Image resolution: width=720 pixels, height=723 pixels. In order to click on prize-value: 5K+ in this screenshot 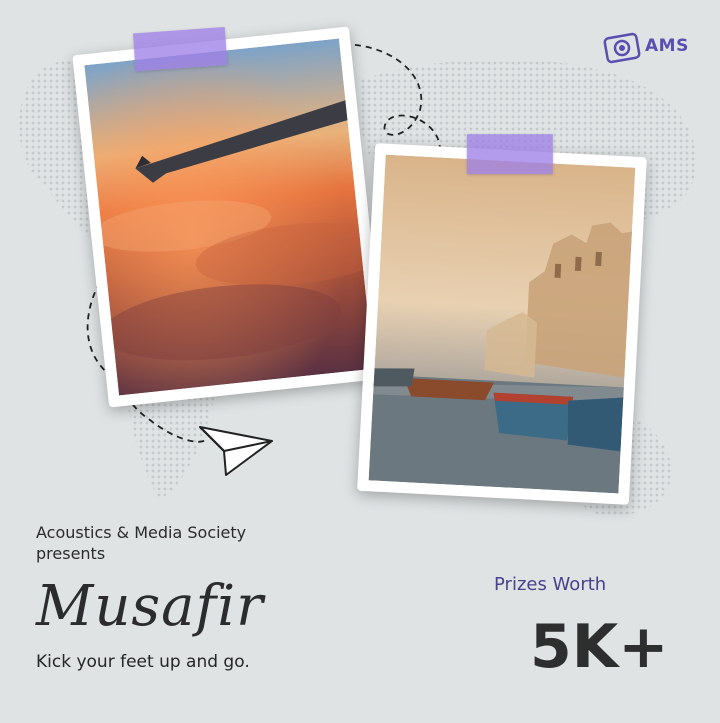, I will do `click(599, 647)`.